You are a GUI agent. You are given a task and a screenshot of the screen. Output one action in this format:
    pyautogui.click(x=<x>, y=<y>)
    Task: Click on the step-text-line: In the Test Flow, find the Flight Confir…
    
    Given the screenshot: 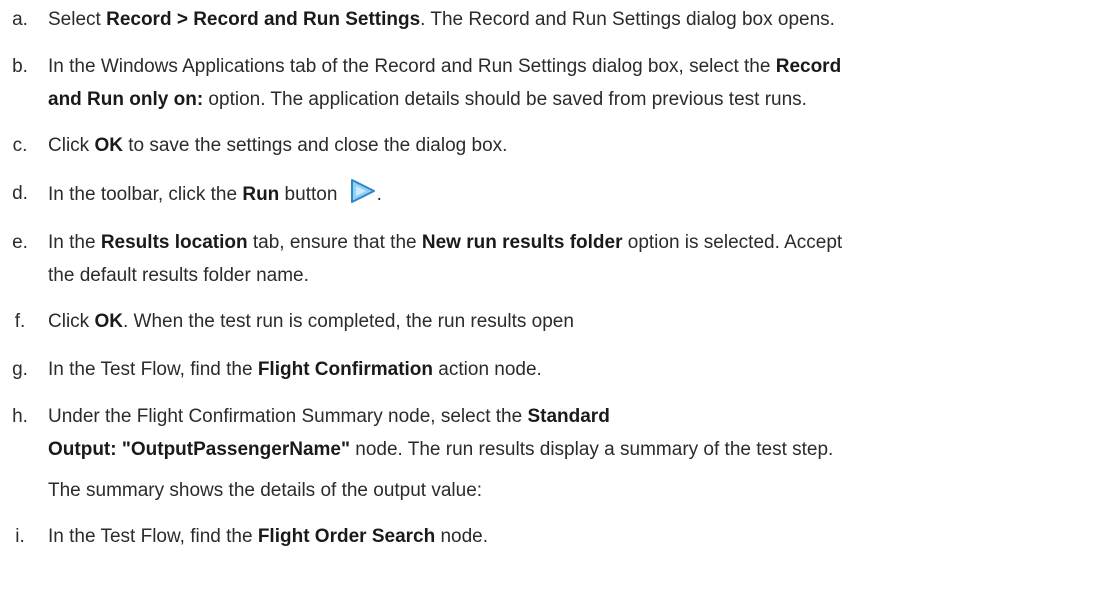 What is the action you would take?
    pyautogui.click(x=570, y=370)
    